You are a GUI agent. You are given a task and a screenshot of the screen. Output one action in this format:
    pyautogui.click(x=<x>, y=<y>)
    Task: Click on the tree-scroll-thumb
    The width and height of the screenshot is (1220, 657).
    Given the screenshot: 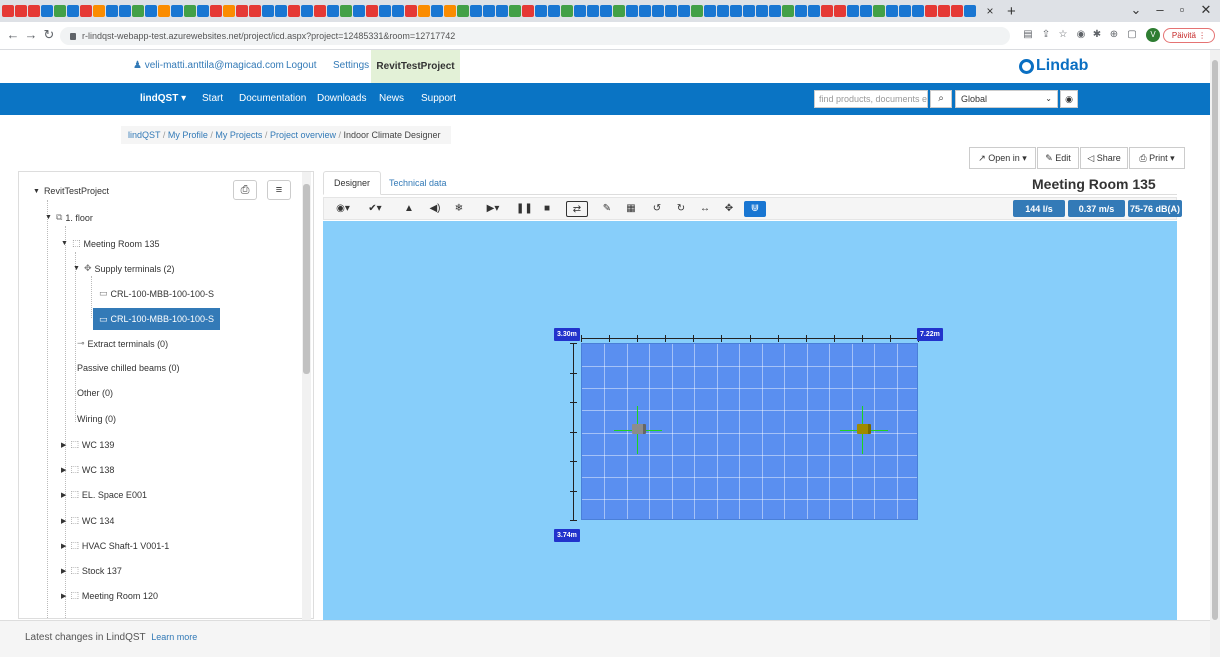 What is the action you would take?
    pyautogui.click(x=306, y=279)
    